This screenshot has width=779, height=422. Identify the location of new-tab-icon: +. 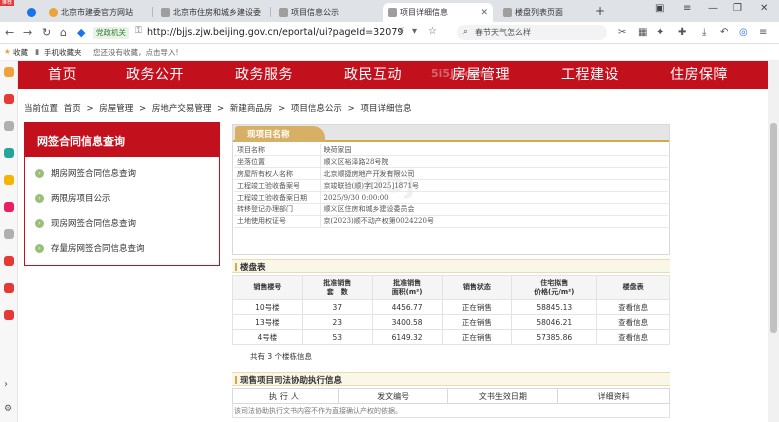
(600, 11).